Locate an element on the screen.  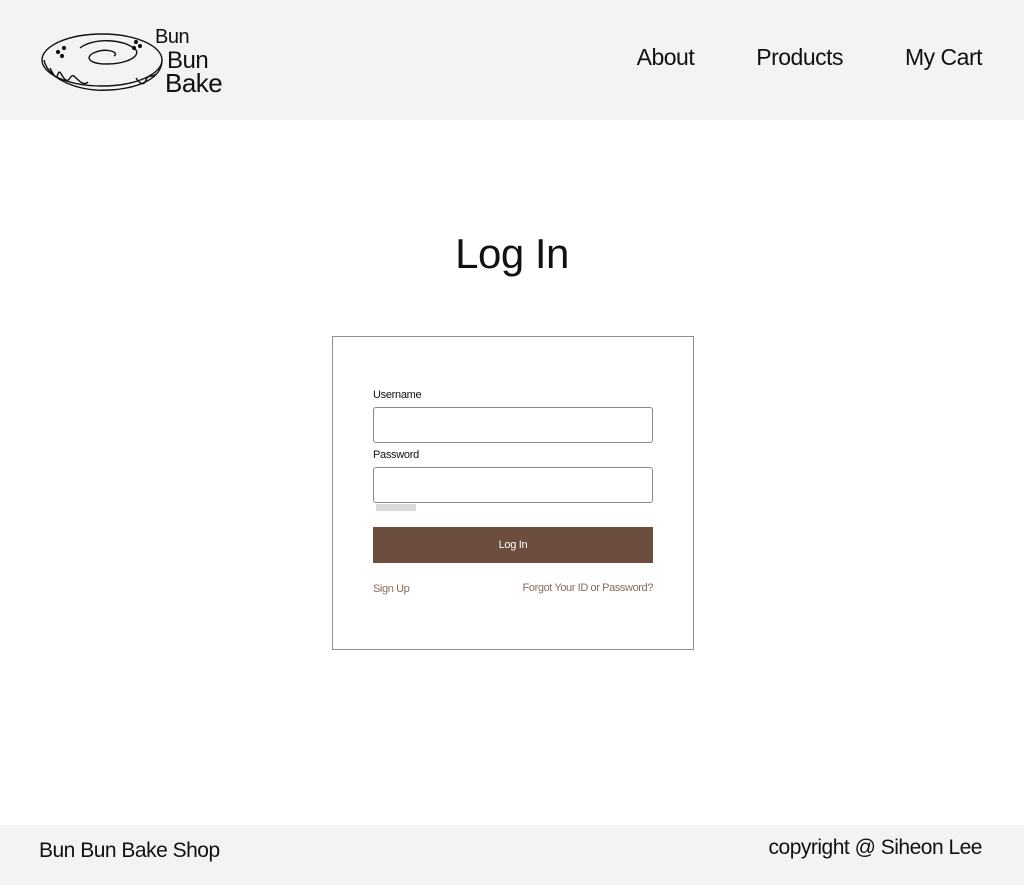
sign-up-link: Sign Up is located at coordinates (391, 589).